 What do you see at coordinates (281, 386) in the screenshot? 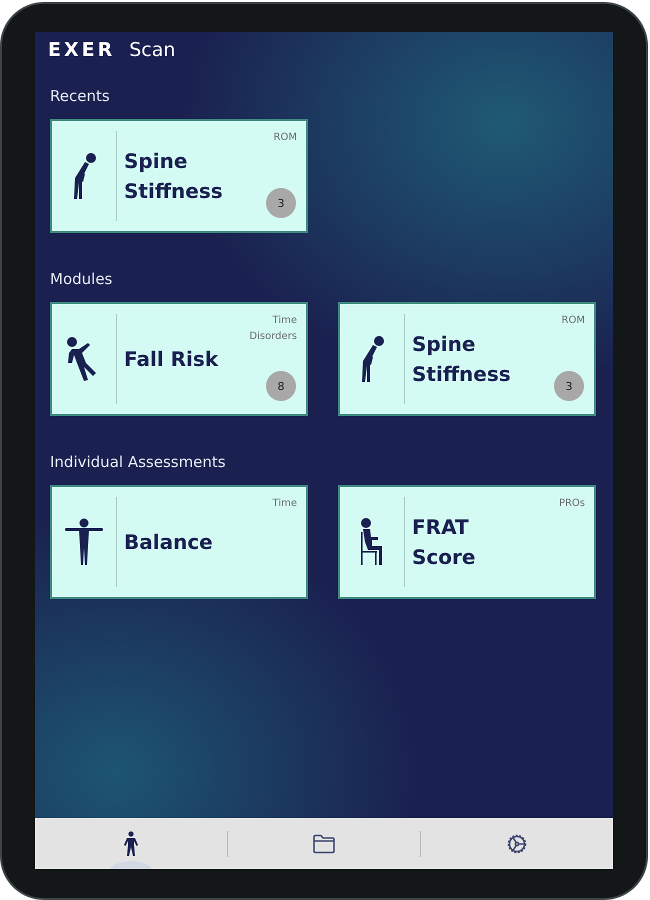
I see `count-badge: 8` at bounding box center [281, 386].